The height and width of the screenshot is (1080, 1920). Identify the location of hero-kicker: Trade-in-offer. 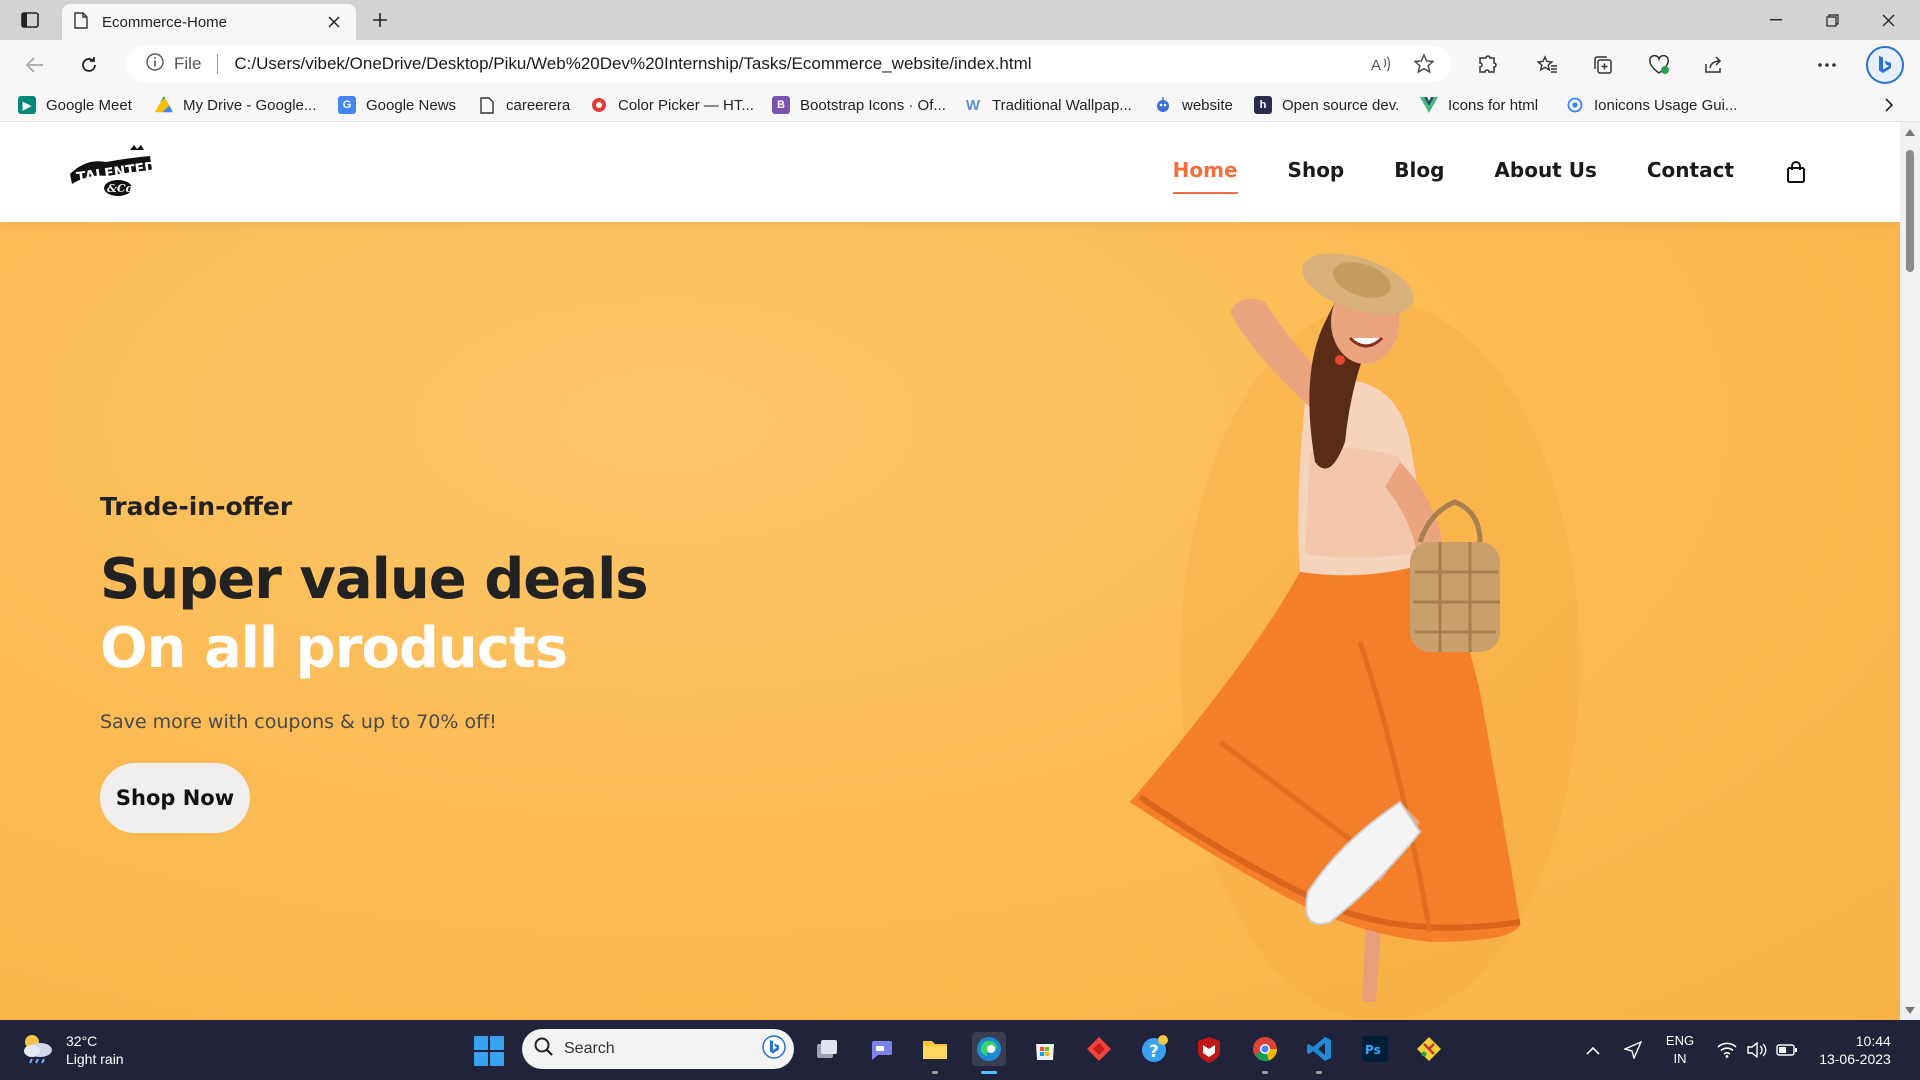
(196, 506).